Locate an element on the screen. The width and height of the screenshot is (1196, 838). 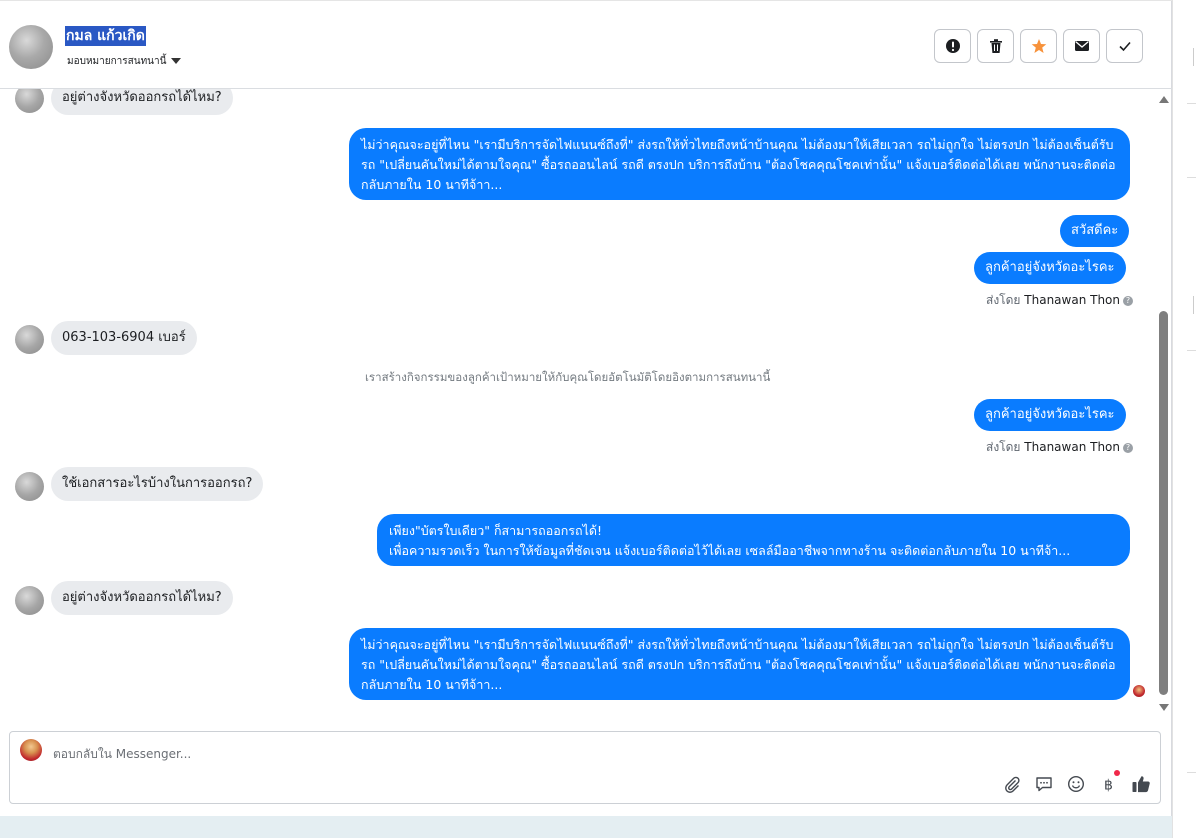
baht-payment-icon: ฿ is located at coordinates (1109, 784).